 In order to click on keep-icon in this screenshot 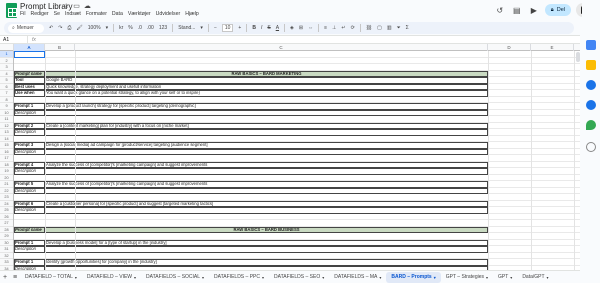, I will do `click(591, 65)`.